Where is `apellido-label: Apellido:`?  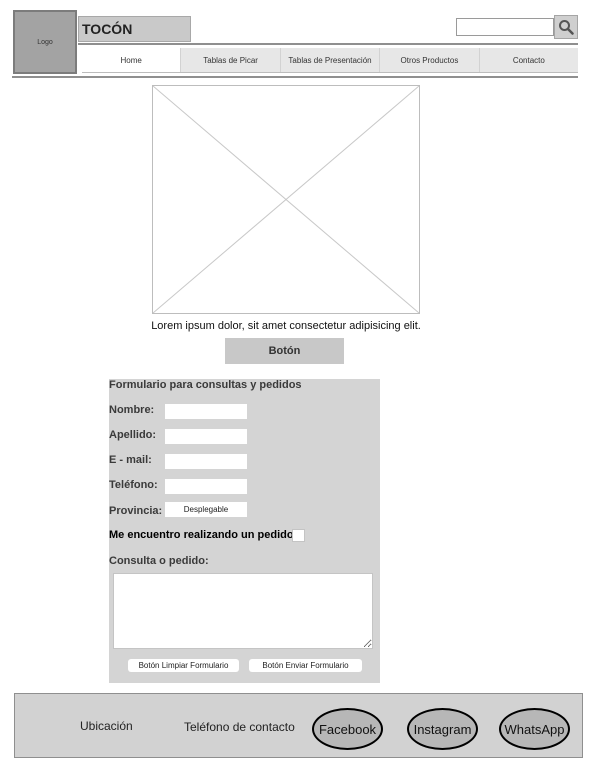
apellido-label: Apellido: is located at coordinates (133, 435).